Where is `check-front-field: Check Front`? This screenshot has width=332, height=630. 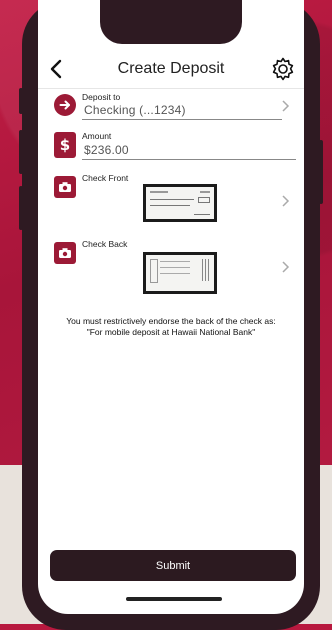
check-front-field: Check Front is located at coordinates (171, 204).